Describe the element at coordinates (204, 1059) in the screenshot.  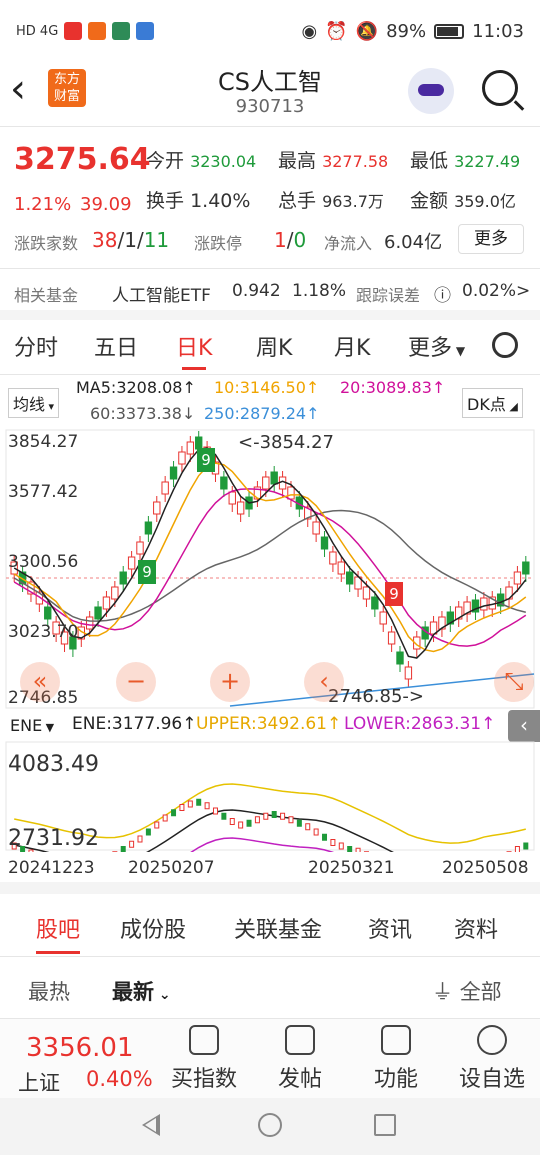
I see `buy-index-button: 买指数` at that location.